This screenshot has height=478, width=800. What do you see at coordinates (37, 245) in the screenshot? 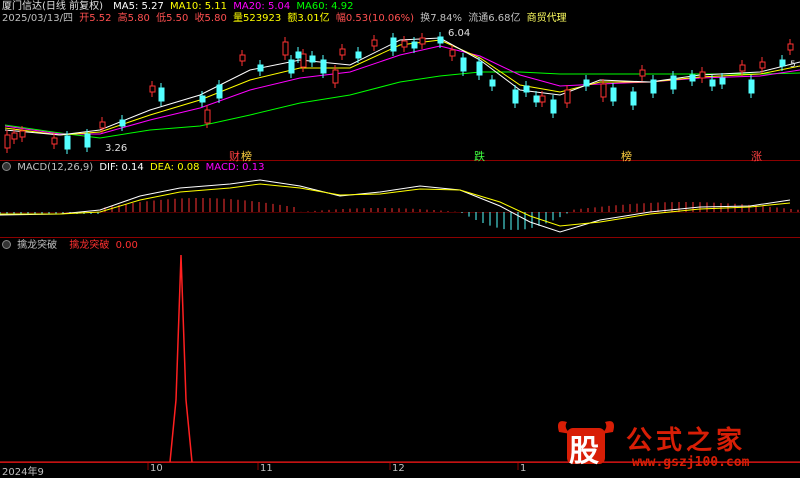
I see `indicator-name: 擒龙突破` at bounding box center [37, 245].